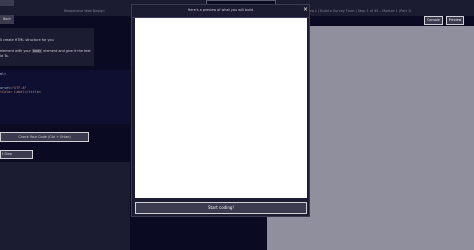 The image size is (474, 250). I want to click on code-editor: ml> arset="UTF-8" >Color Label</title>, so click(65, 97).